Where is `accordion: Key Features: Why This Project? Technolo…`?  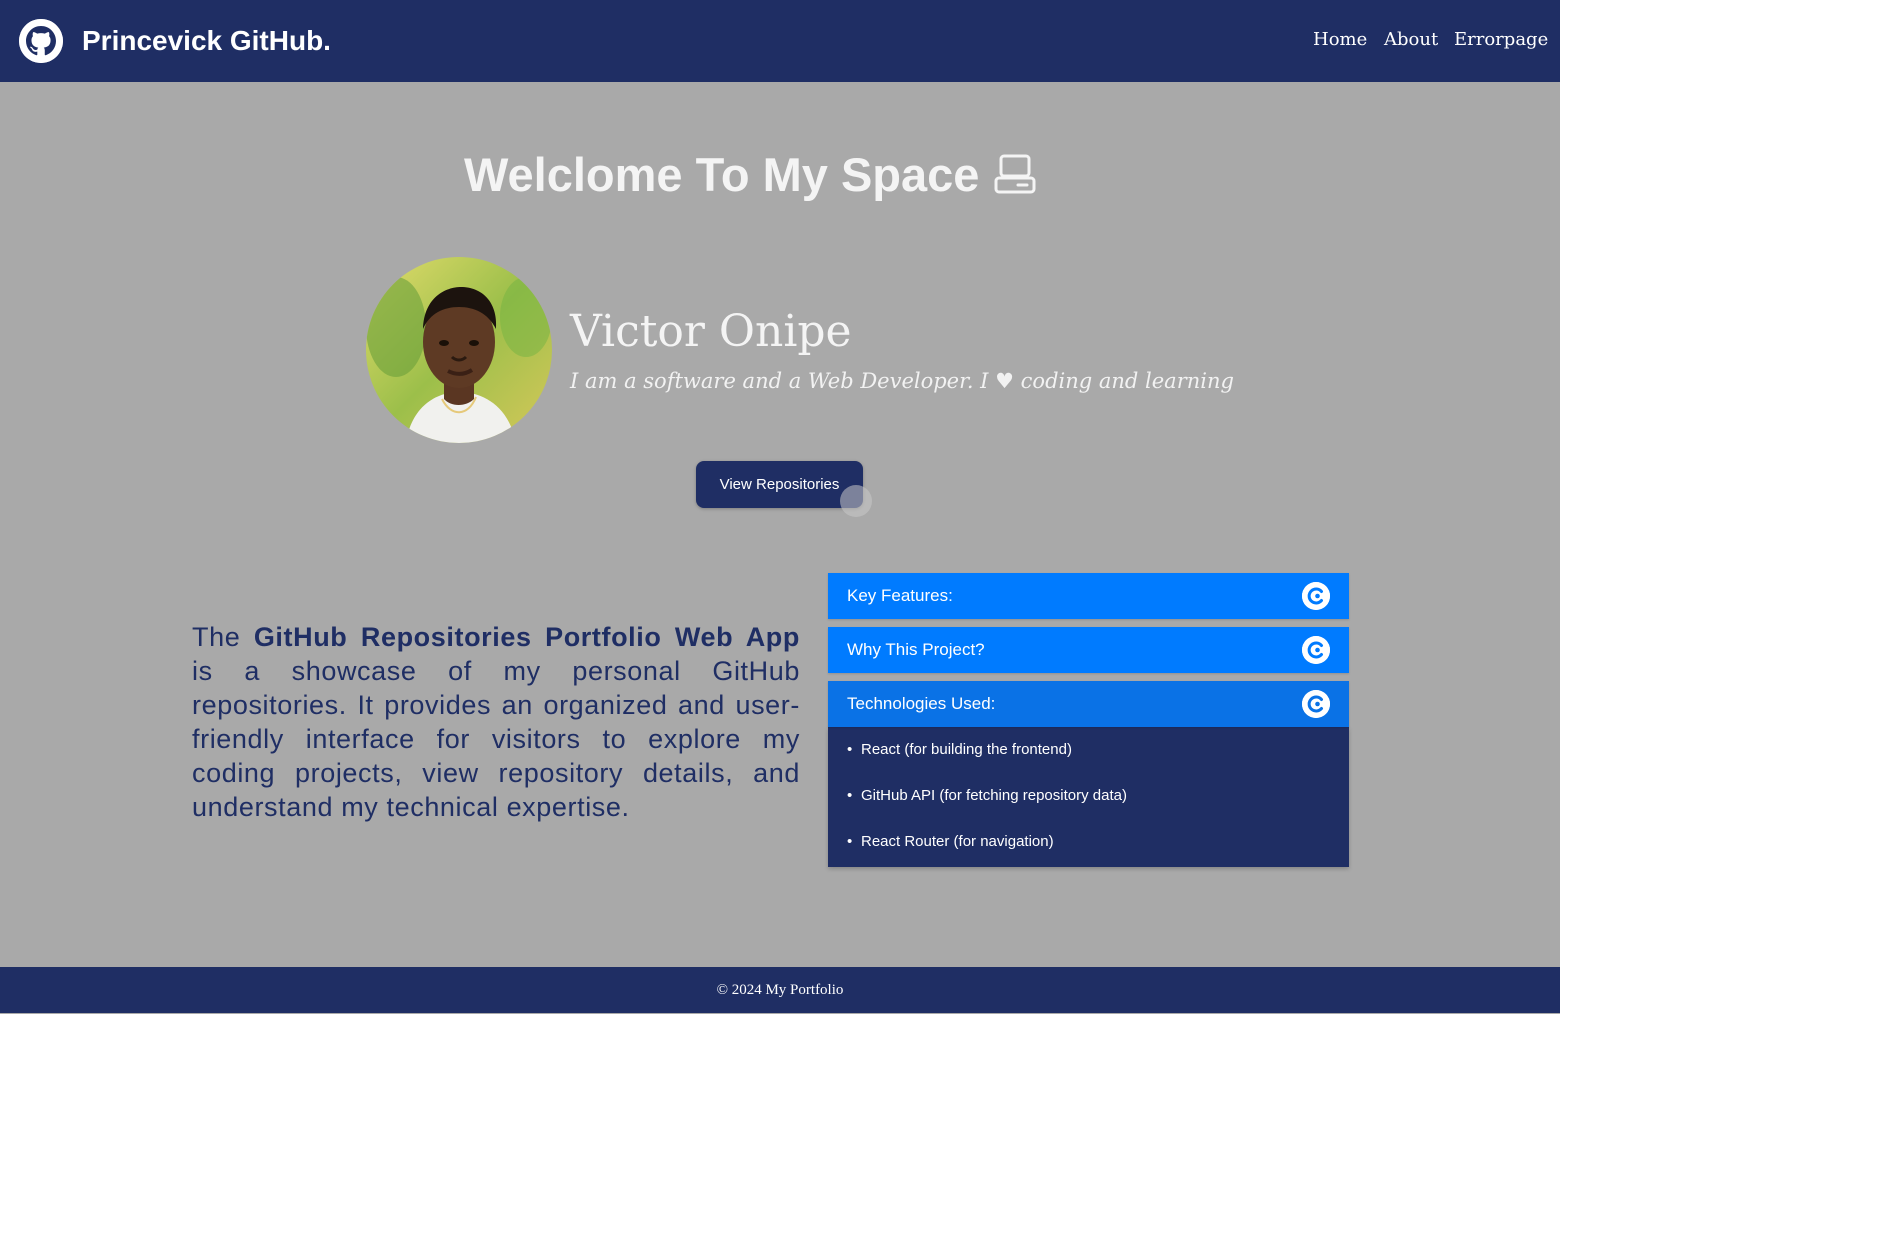 accordion: Key Features: Why This Project? Technolo… is located at coordinates (1088, 720).